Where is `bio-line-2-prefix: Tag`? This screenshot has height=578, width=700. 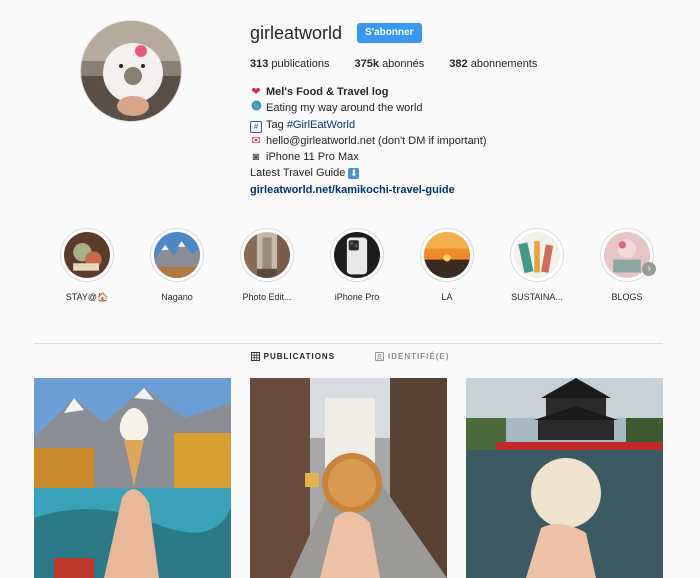 bio-line-2-prefix: Tag is located at coordinates (275, 124).